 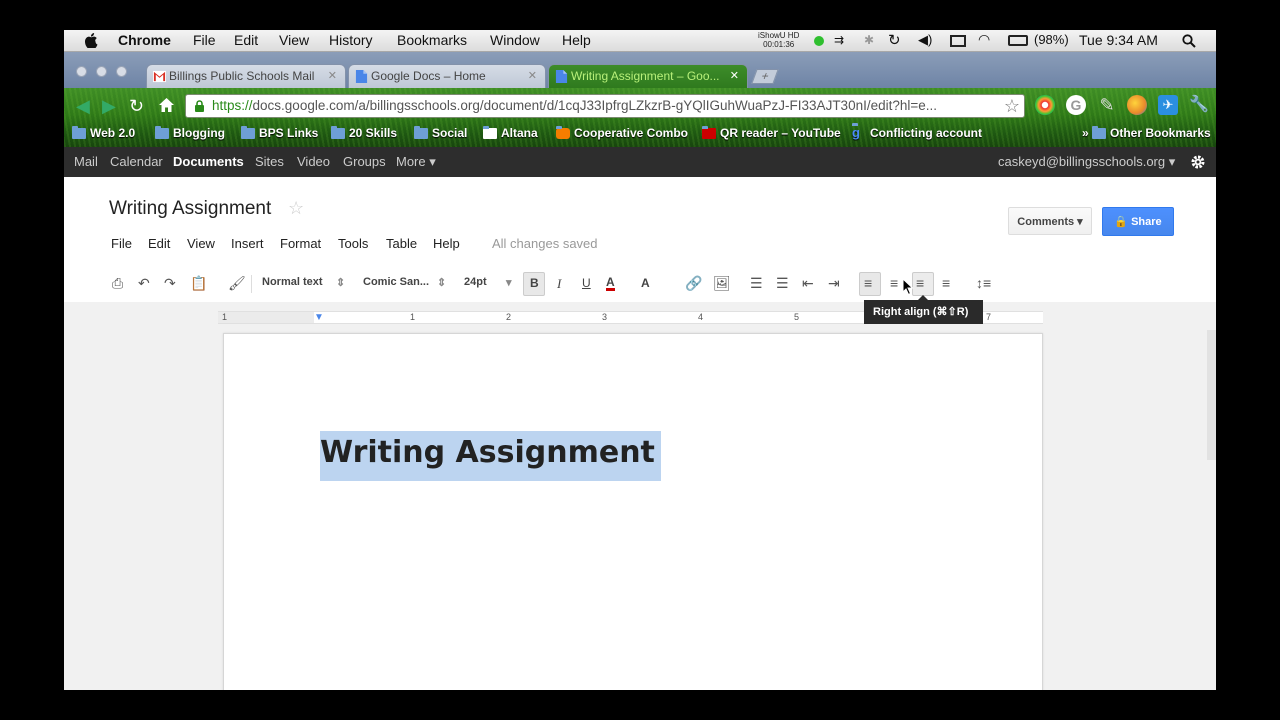 I want to click on gbar-account: caskeyd@billingsschools.org ▾, so click(x=1086, y=162).